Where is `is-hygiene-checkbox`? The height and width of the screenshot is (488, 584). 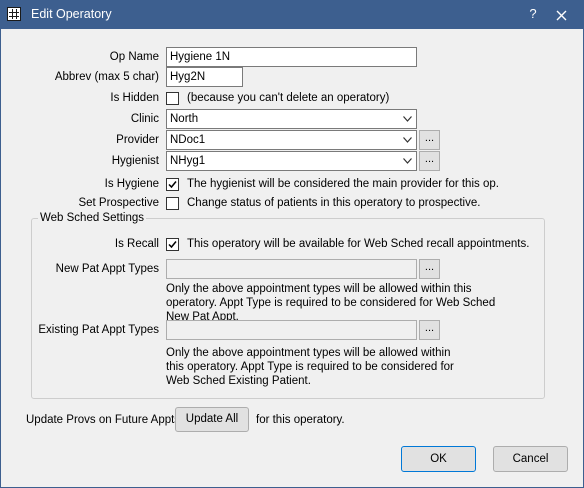 is-hygiene-checkbox is located at coordinates (172, 184).